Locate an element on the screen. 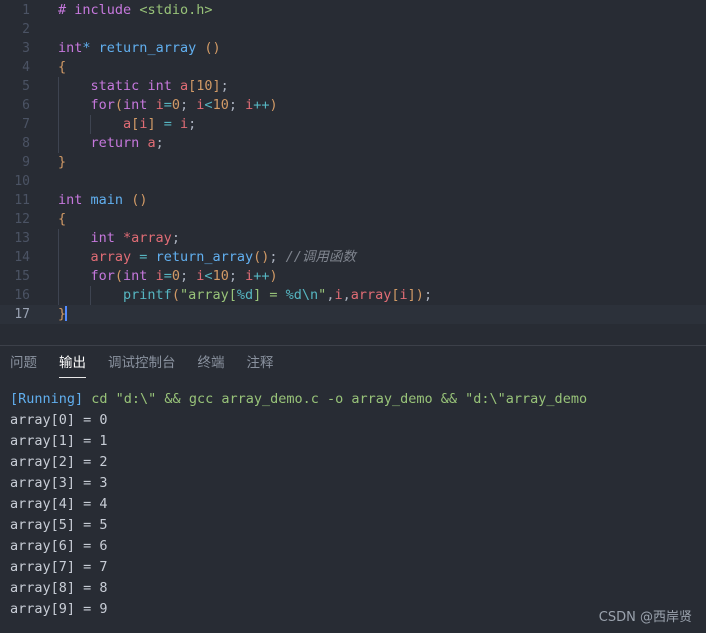 This screenshot has height=633, width=706. watermark: CSDN @西岸贤 is located at coordinates (645, 617).